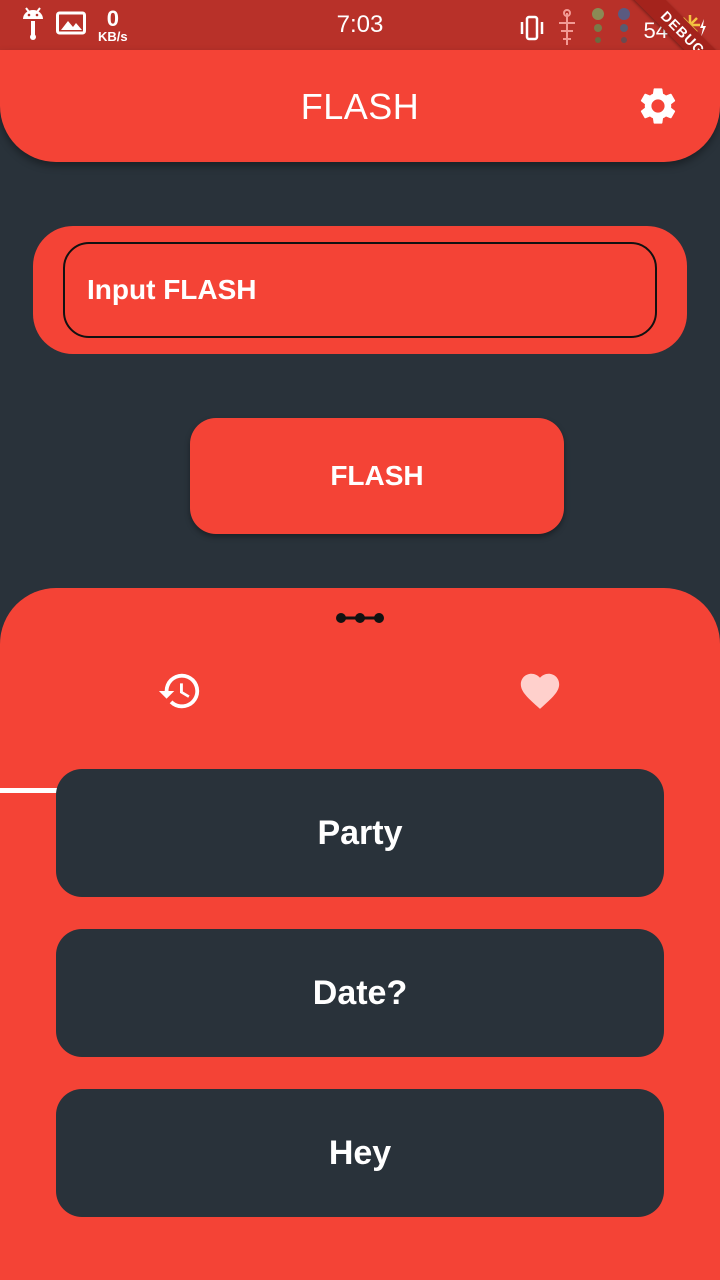 The width and height of the screenshot is (720, 1280). I want to click on drag-handle-icon, so click(360, 621).